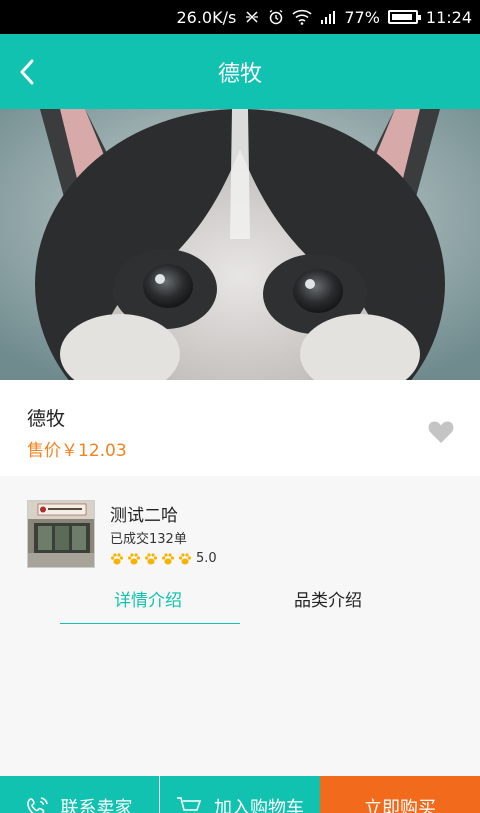 This screenshot has height=813, width=480. I want to click on signal-icon, so click(328, 17).